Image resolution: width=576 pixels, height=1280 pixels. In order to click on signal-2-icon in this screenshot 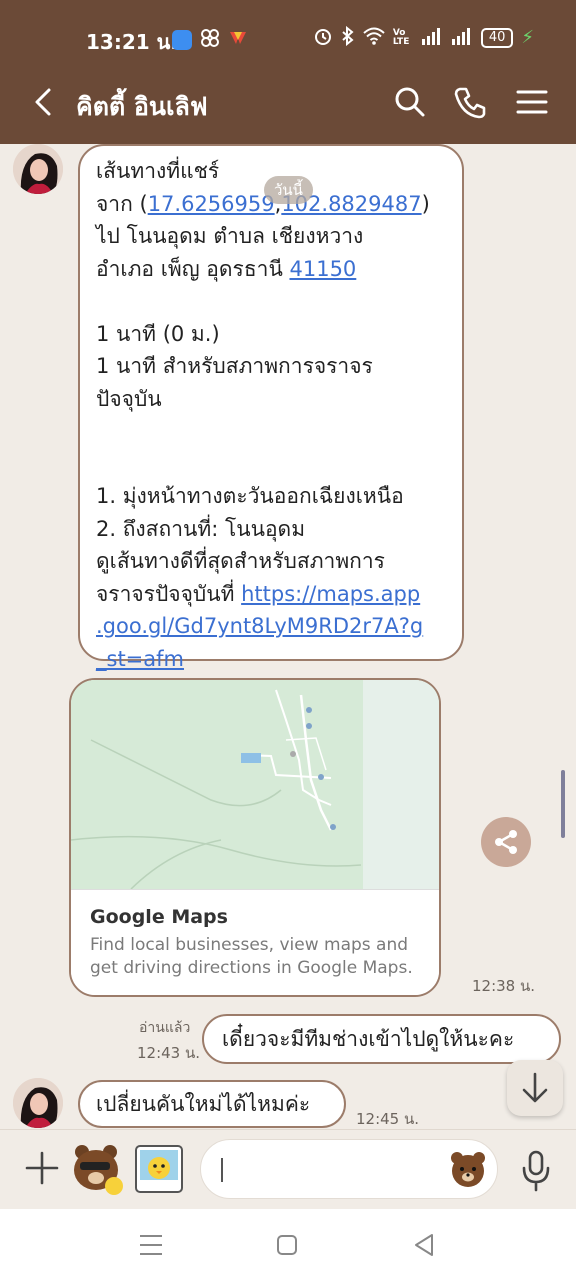, I will do `click(462, 37)`.